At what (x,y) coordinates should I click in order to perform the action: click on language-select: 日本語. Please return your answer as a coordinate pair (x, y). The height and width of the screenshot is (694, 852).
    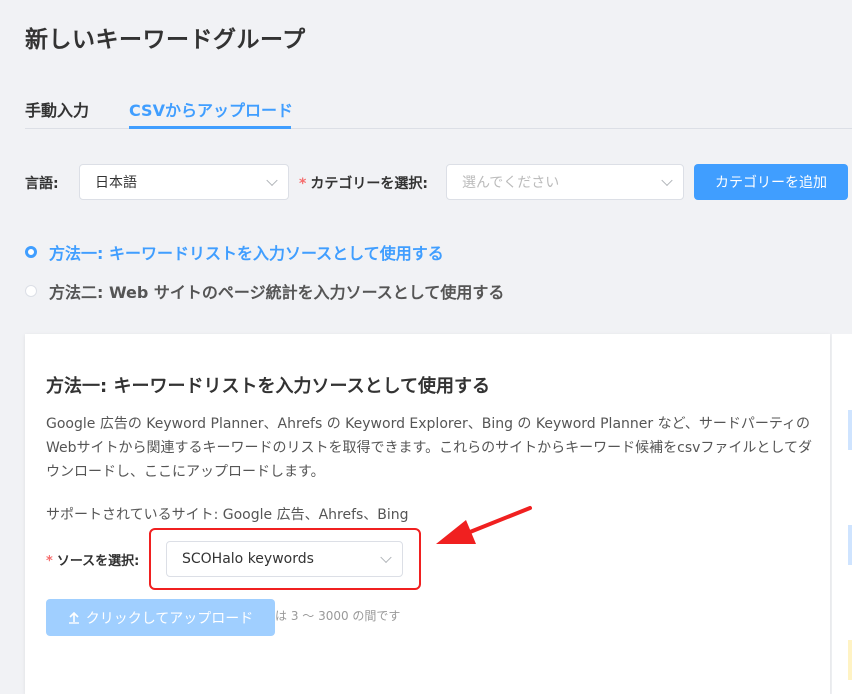
    Looking at the image, I should click on (184, 182).